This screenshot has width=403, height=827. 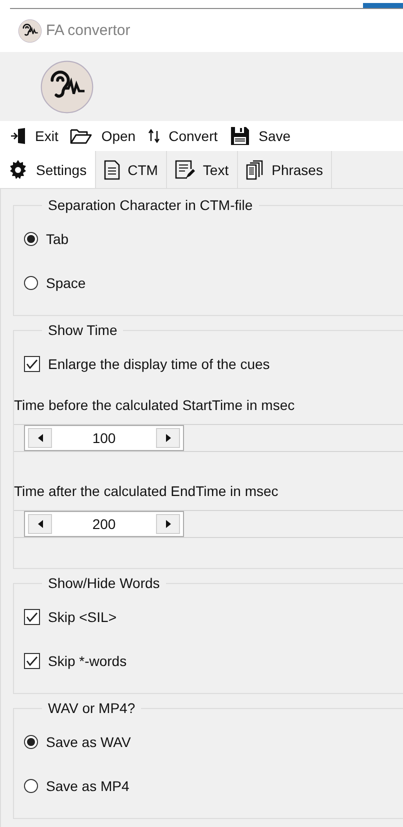 I want to click on group-title: WAV or MP4?, so click(x=91, y=708).